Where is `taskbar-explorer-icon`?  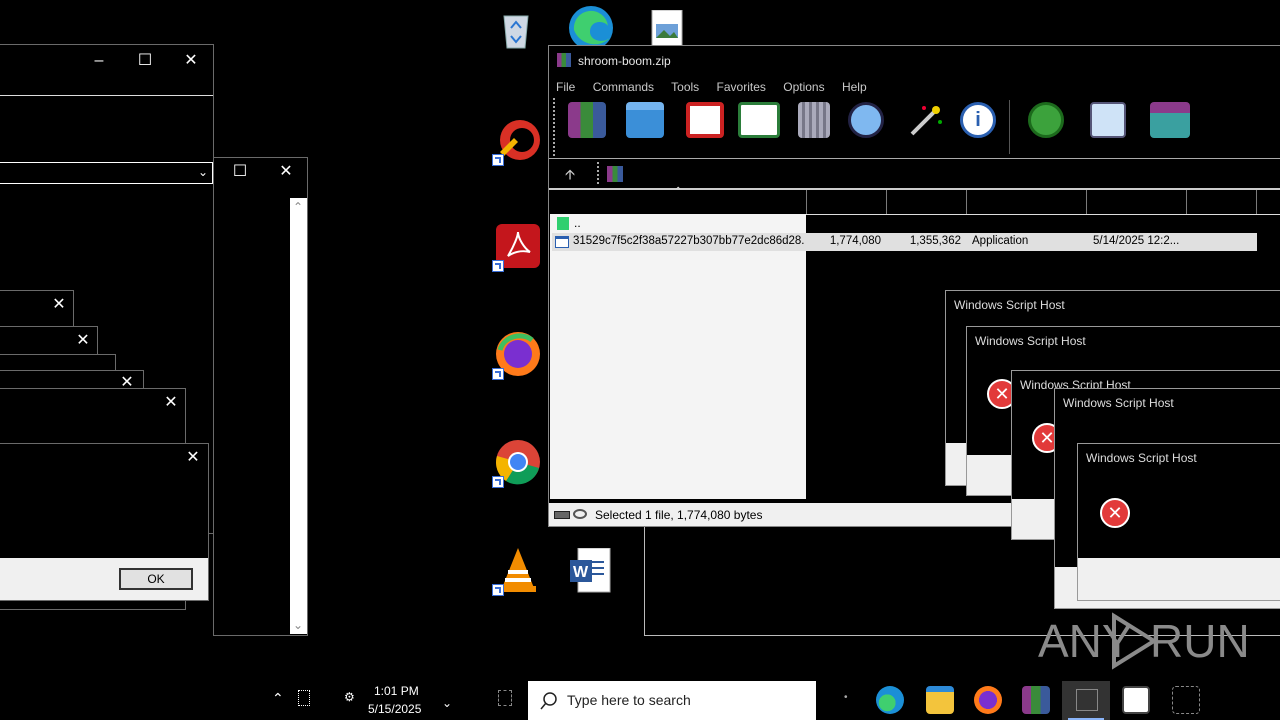
taskbar-explorer-icon is located at coordinates (940, 700).